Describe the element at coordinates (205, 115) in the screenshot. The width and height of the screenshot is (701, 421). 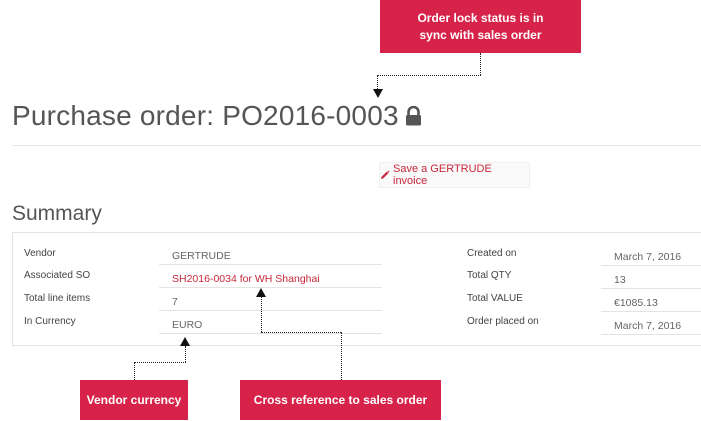
I see `page-title-text: Purchase order: PO2016-0003` at that location.